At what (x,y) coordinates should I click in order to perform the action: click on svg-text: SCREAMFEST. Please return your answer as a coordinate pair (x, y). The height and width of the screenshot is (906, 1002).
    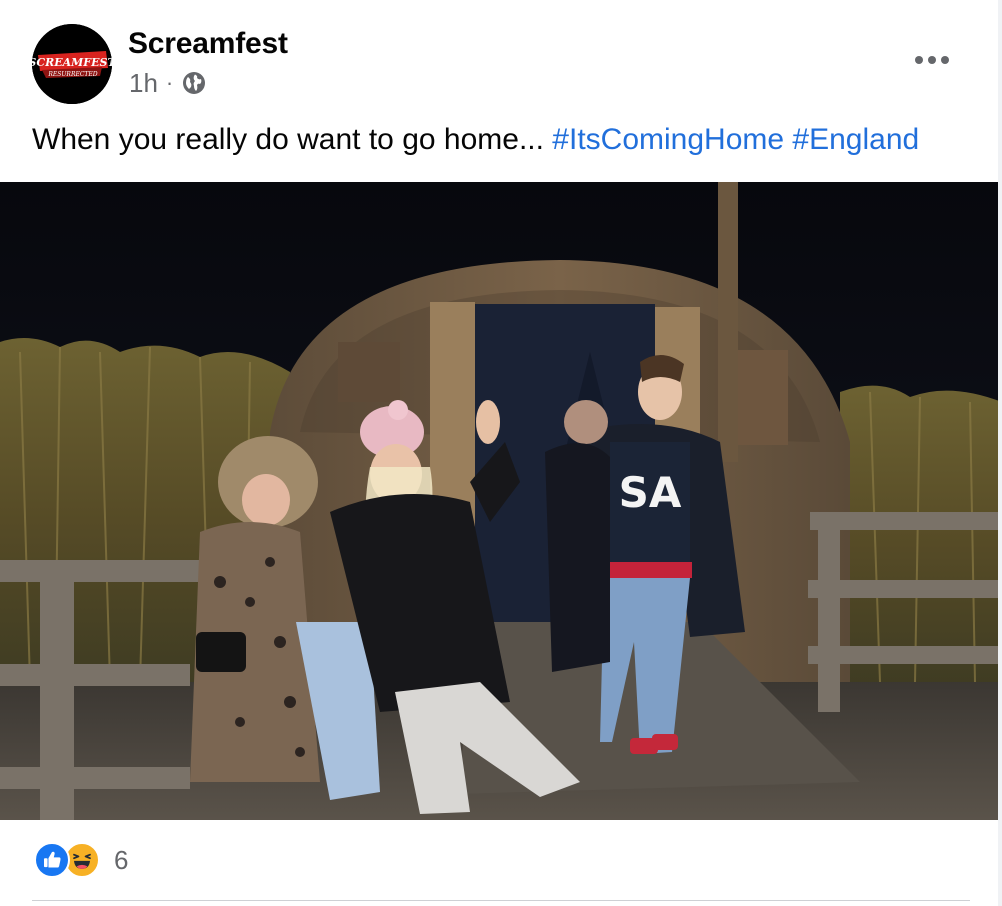
    Looking at the image, I should click on (72, 62).